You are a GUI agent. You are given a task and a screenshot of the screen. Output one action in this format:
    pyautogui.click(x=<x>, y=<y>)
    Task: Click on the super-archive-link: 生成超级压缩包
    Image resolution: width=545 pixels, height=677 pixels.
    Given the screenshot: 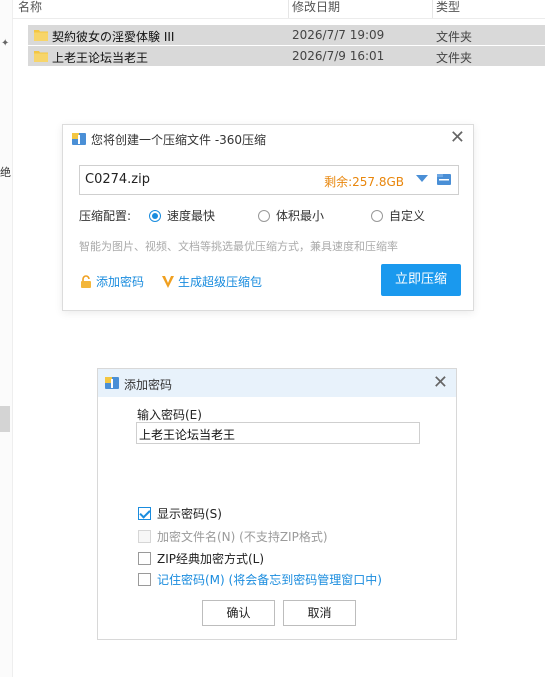 What is the action you would take?
    pyautogui.click(x=211, y=281)
    